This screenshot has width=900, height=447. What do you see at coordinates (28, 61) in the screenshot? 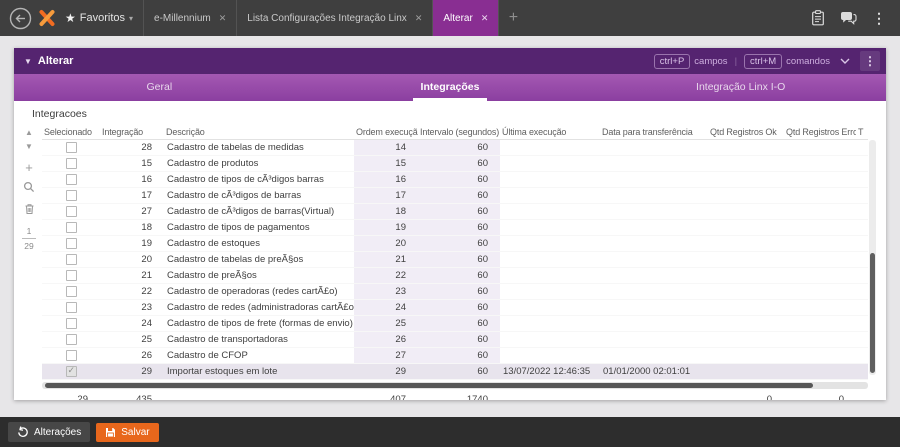
I see `collapse-panel-icon: ▼` at bounding box center [28, 61].